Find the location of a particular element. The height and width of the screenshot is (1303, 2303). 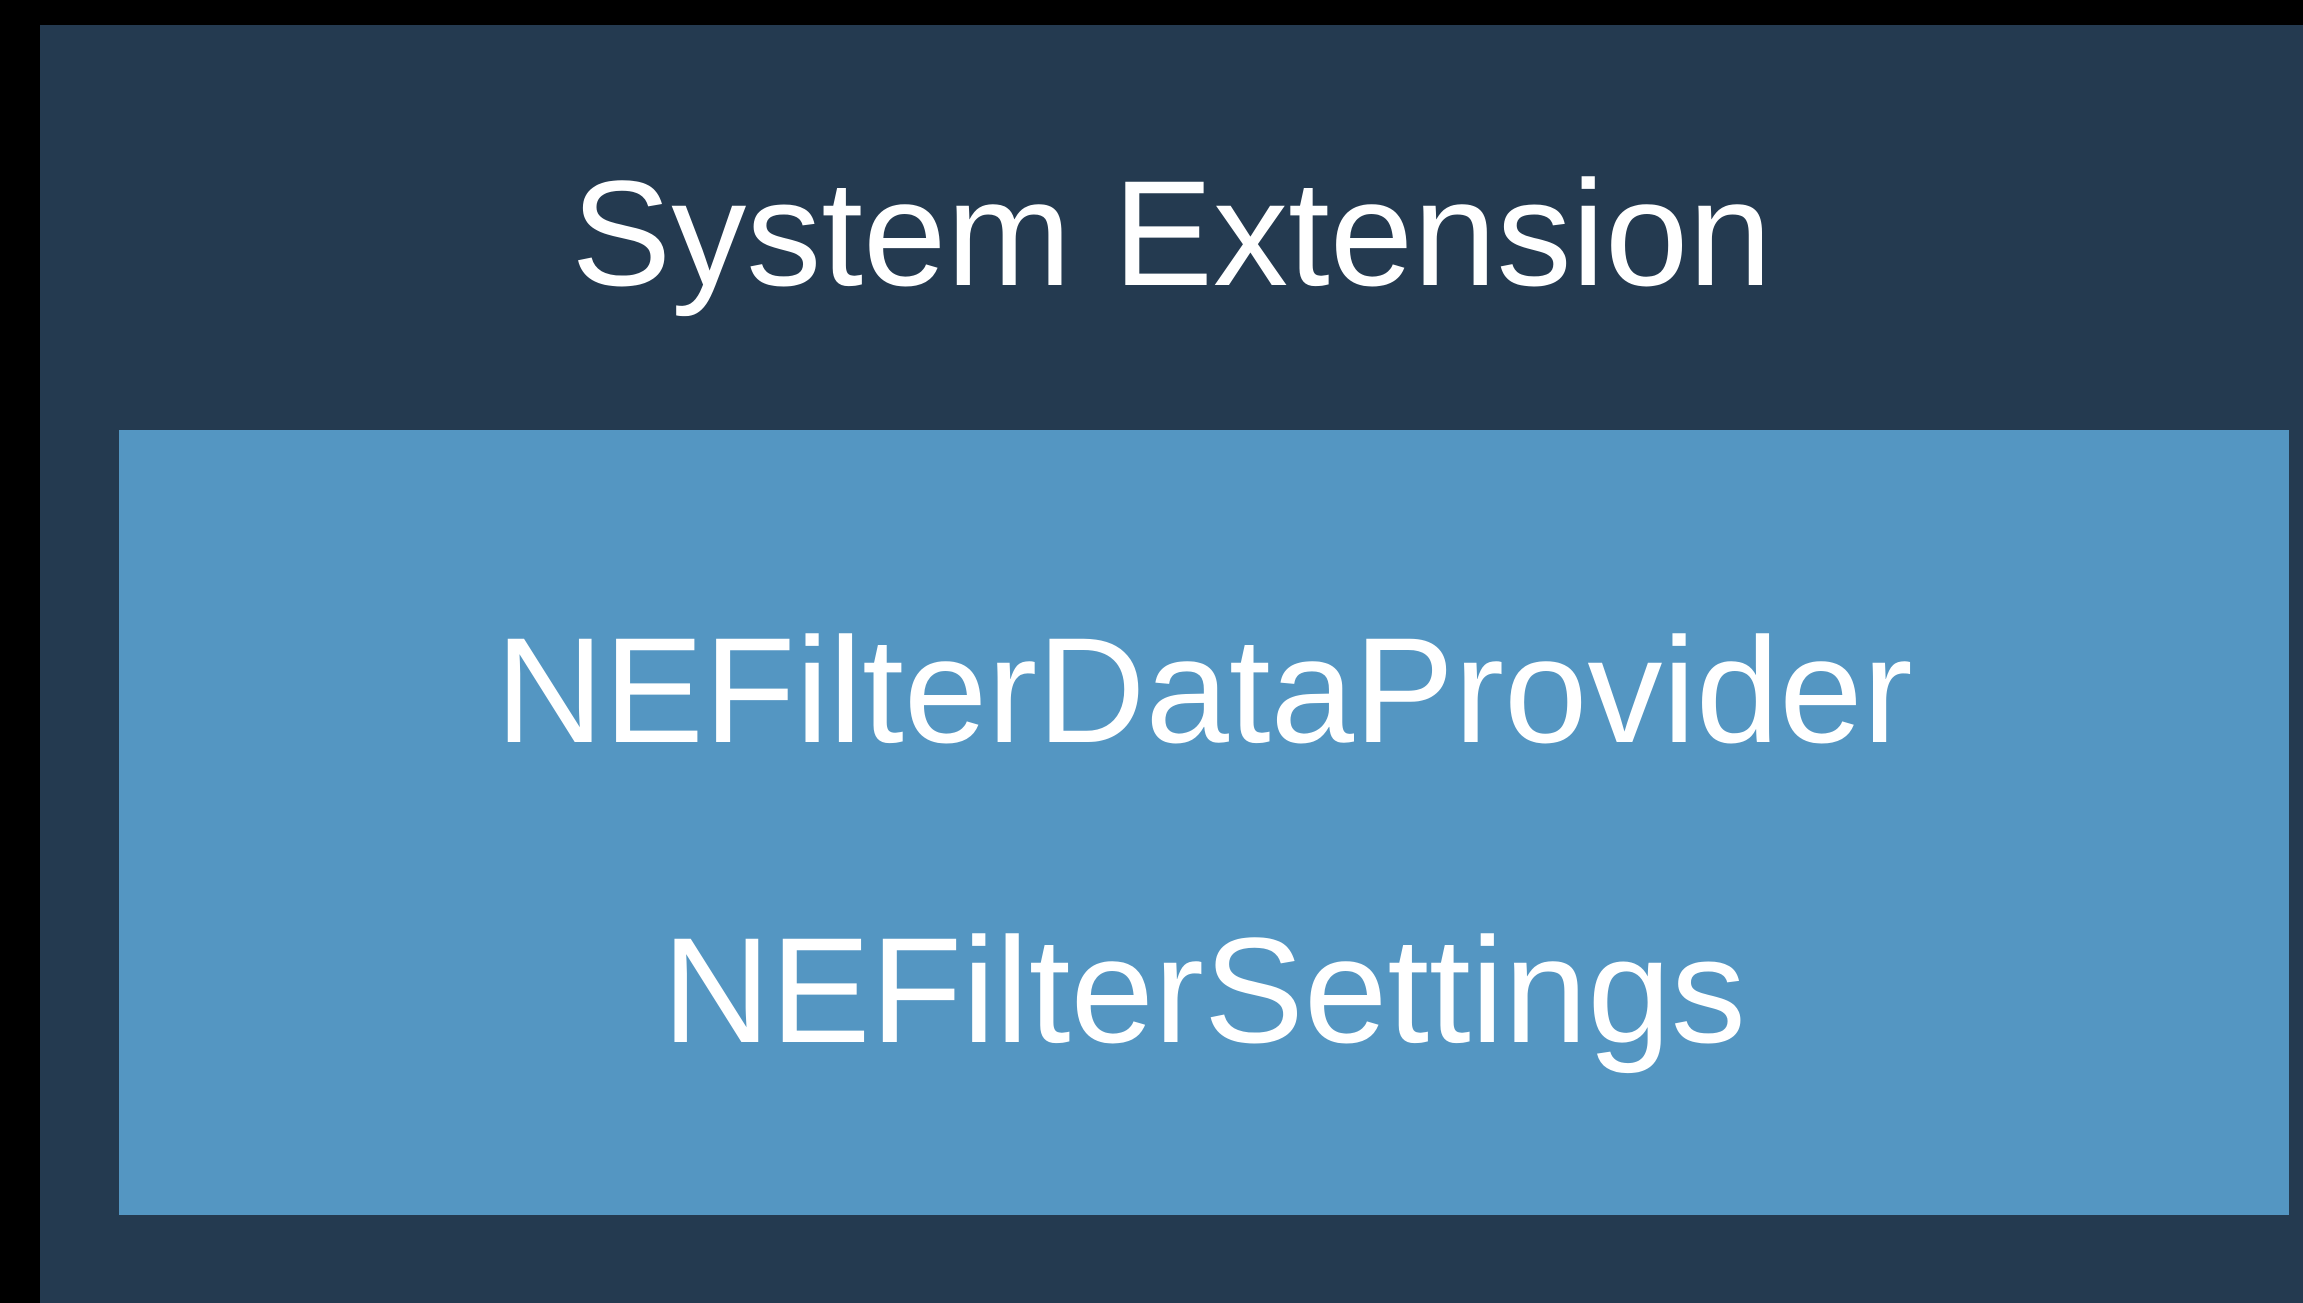

system-extension-title: System Extension is located at coordinates (1171, 233).